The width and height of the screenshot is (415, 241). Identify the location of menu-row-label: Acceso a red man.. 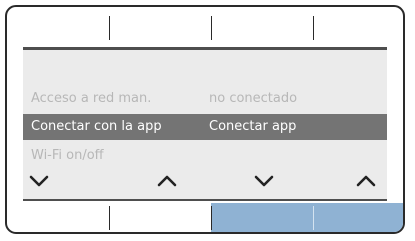
(91, 98).